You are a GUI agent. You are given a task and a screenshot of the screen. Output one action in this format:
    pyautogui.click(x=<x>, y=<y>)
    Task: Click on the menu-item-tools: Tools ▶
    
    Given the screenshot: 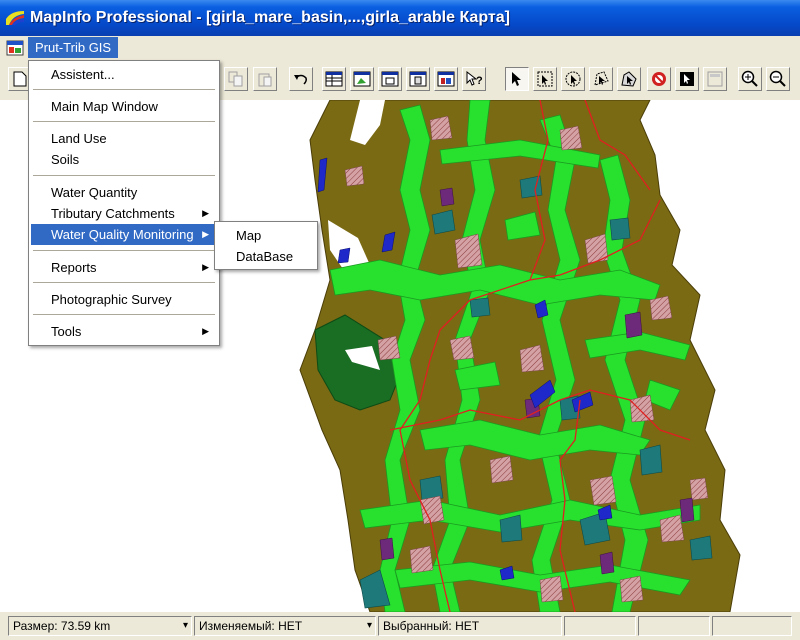 What is the action you would take?
    pyautogui.click(x=124, y=331)
    